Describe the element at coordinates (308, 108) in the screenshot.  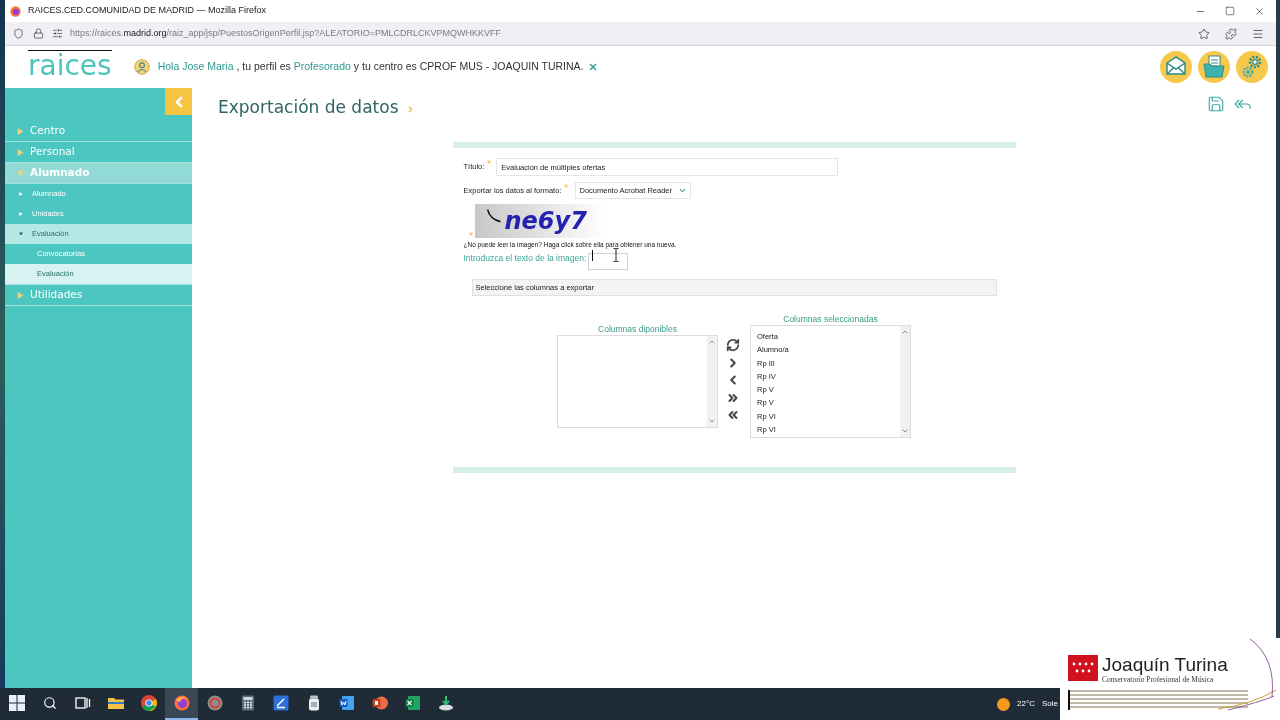
I see `page-title: Exportación de datos` at that location.